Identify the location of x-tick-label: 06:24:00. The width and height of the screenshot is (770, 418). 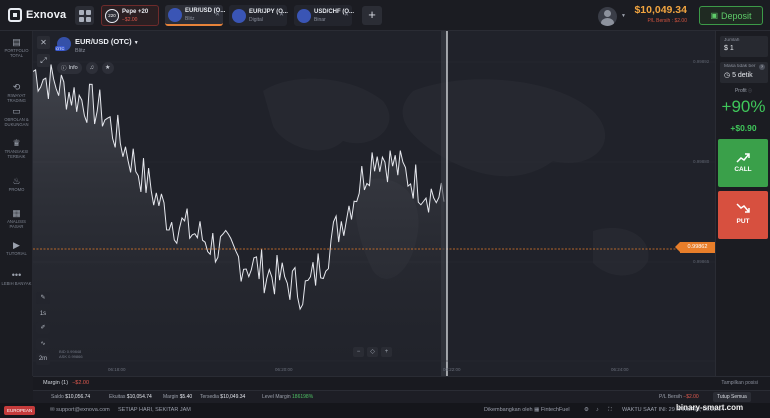
(620, 369).